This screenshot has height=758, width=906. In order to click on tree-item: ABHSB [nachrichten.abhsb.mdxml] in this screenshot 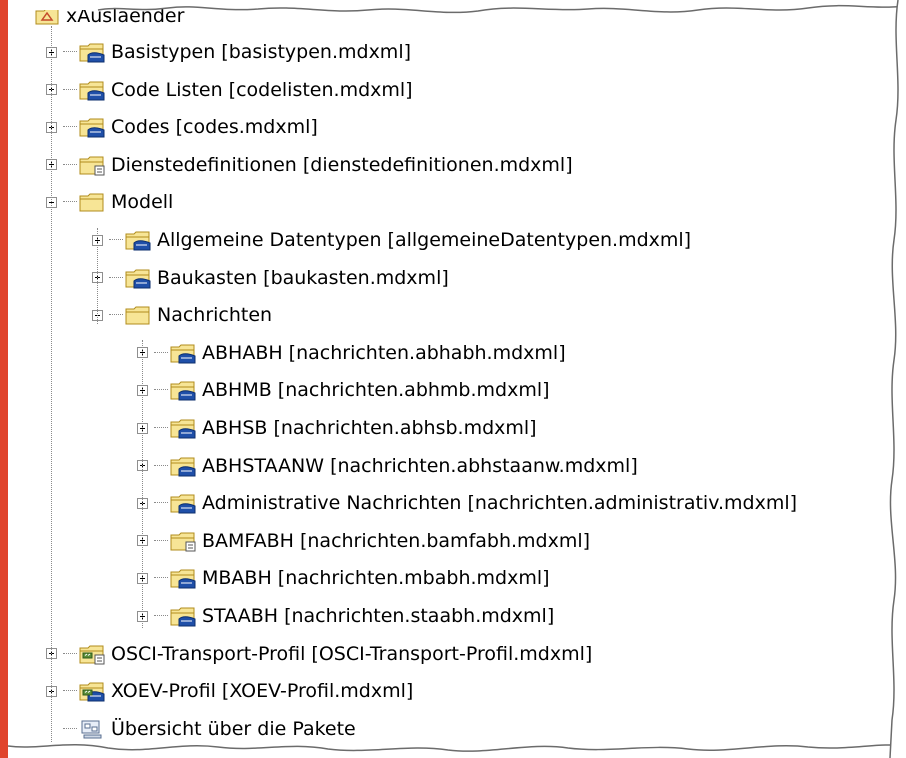, I will do `click(337, 428)`.